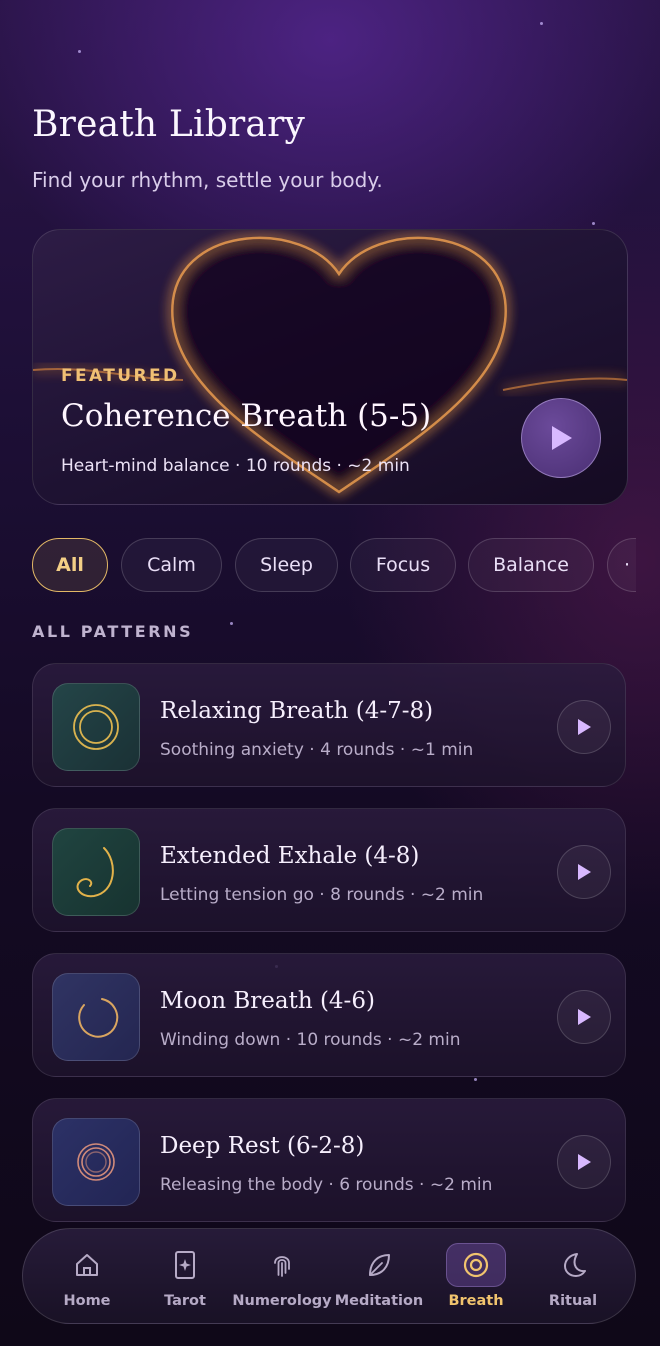 This screenshot has width=660, height=1346. I want to click on fingerprint-icon, so click(282, 1266).